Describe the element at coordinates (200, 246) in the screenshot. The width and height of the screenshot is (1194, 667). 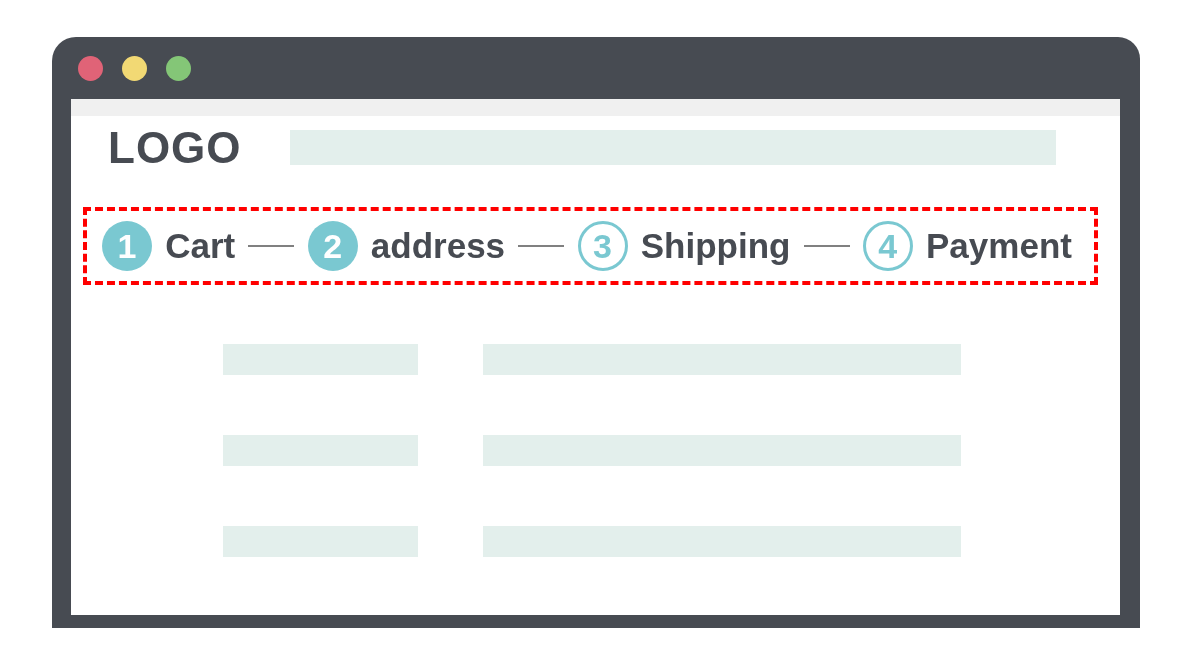
I see `step-label: Cart` at that location.